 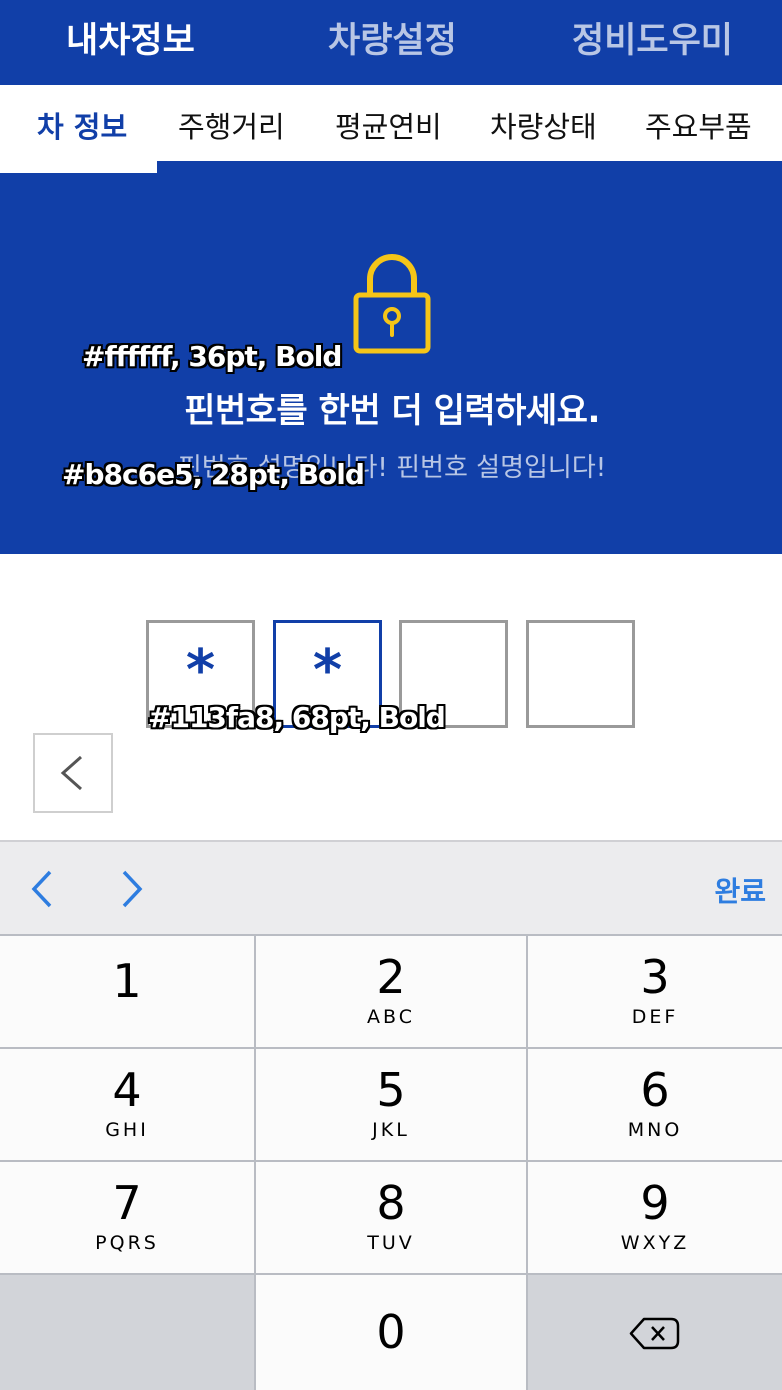 What do you see at coordinates (130, 42) in the screenshot?
I see `tab-my-car-info: 내차정보` at bounding box center [130, 42].